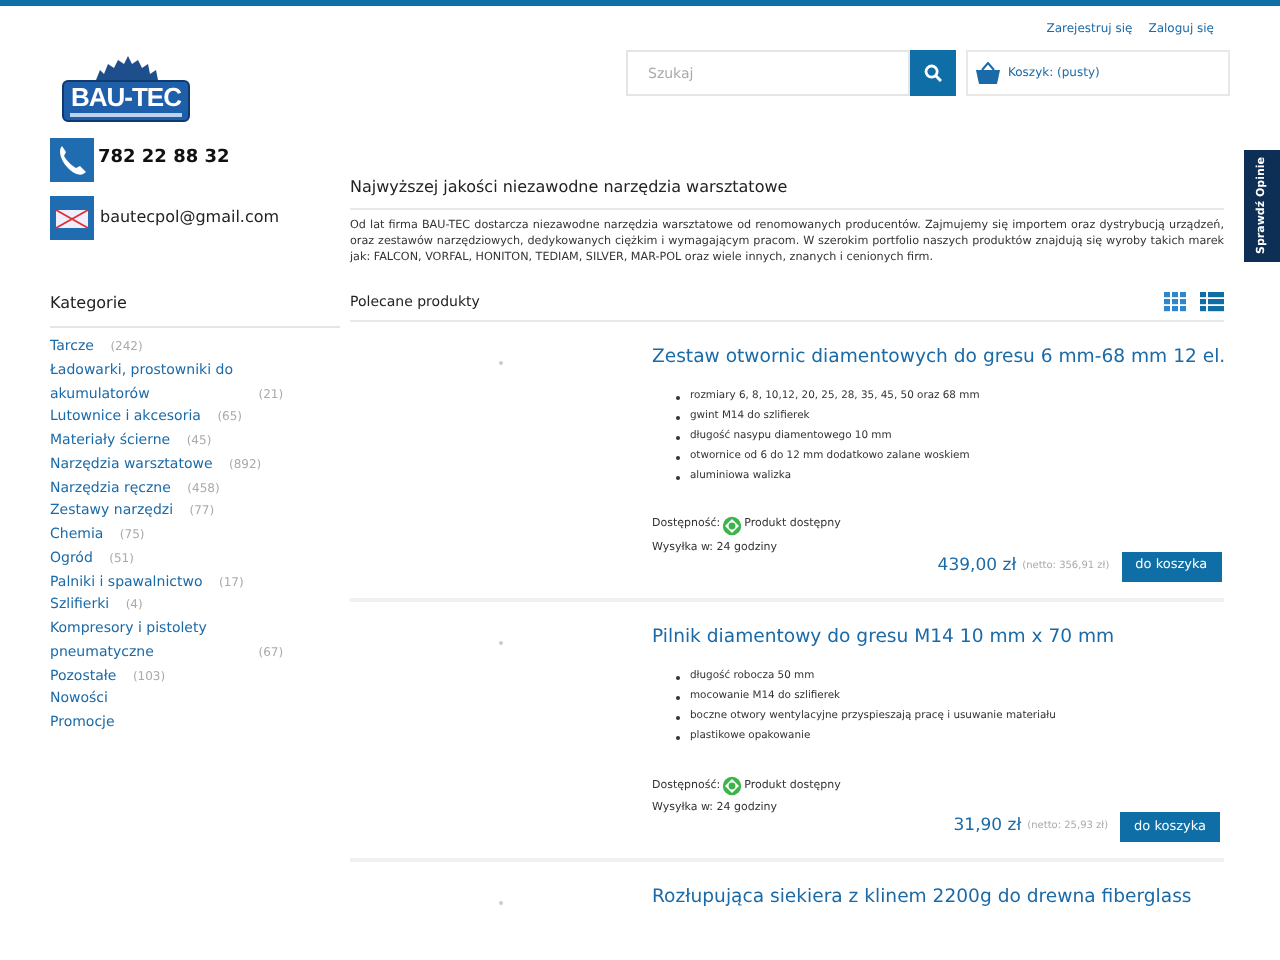 This screenshot has height=960, width=1280. Describe the element at coordinates (126, 68) in the screenshot. I see `saw-blade-icon` at that location.